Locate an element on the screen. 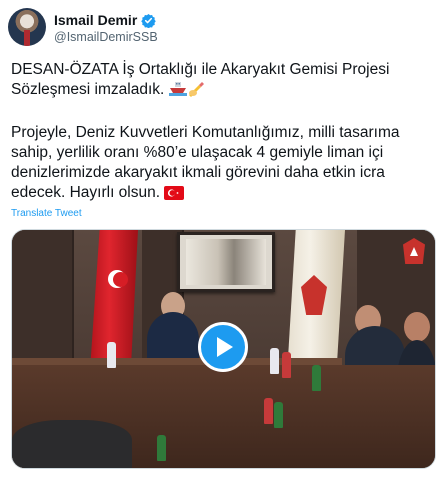 The image size is (442, 478). verified-badge-icon is located at coordinates (149, 20).